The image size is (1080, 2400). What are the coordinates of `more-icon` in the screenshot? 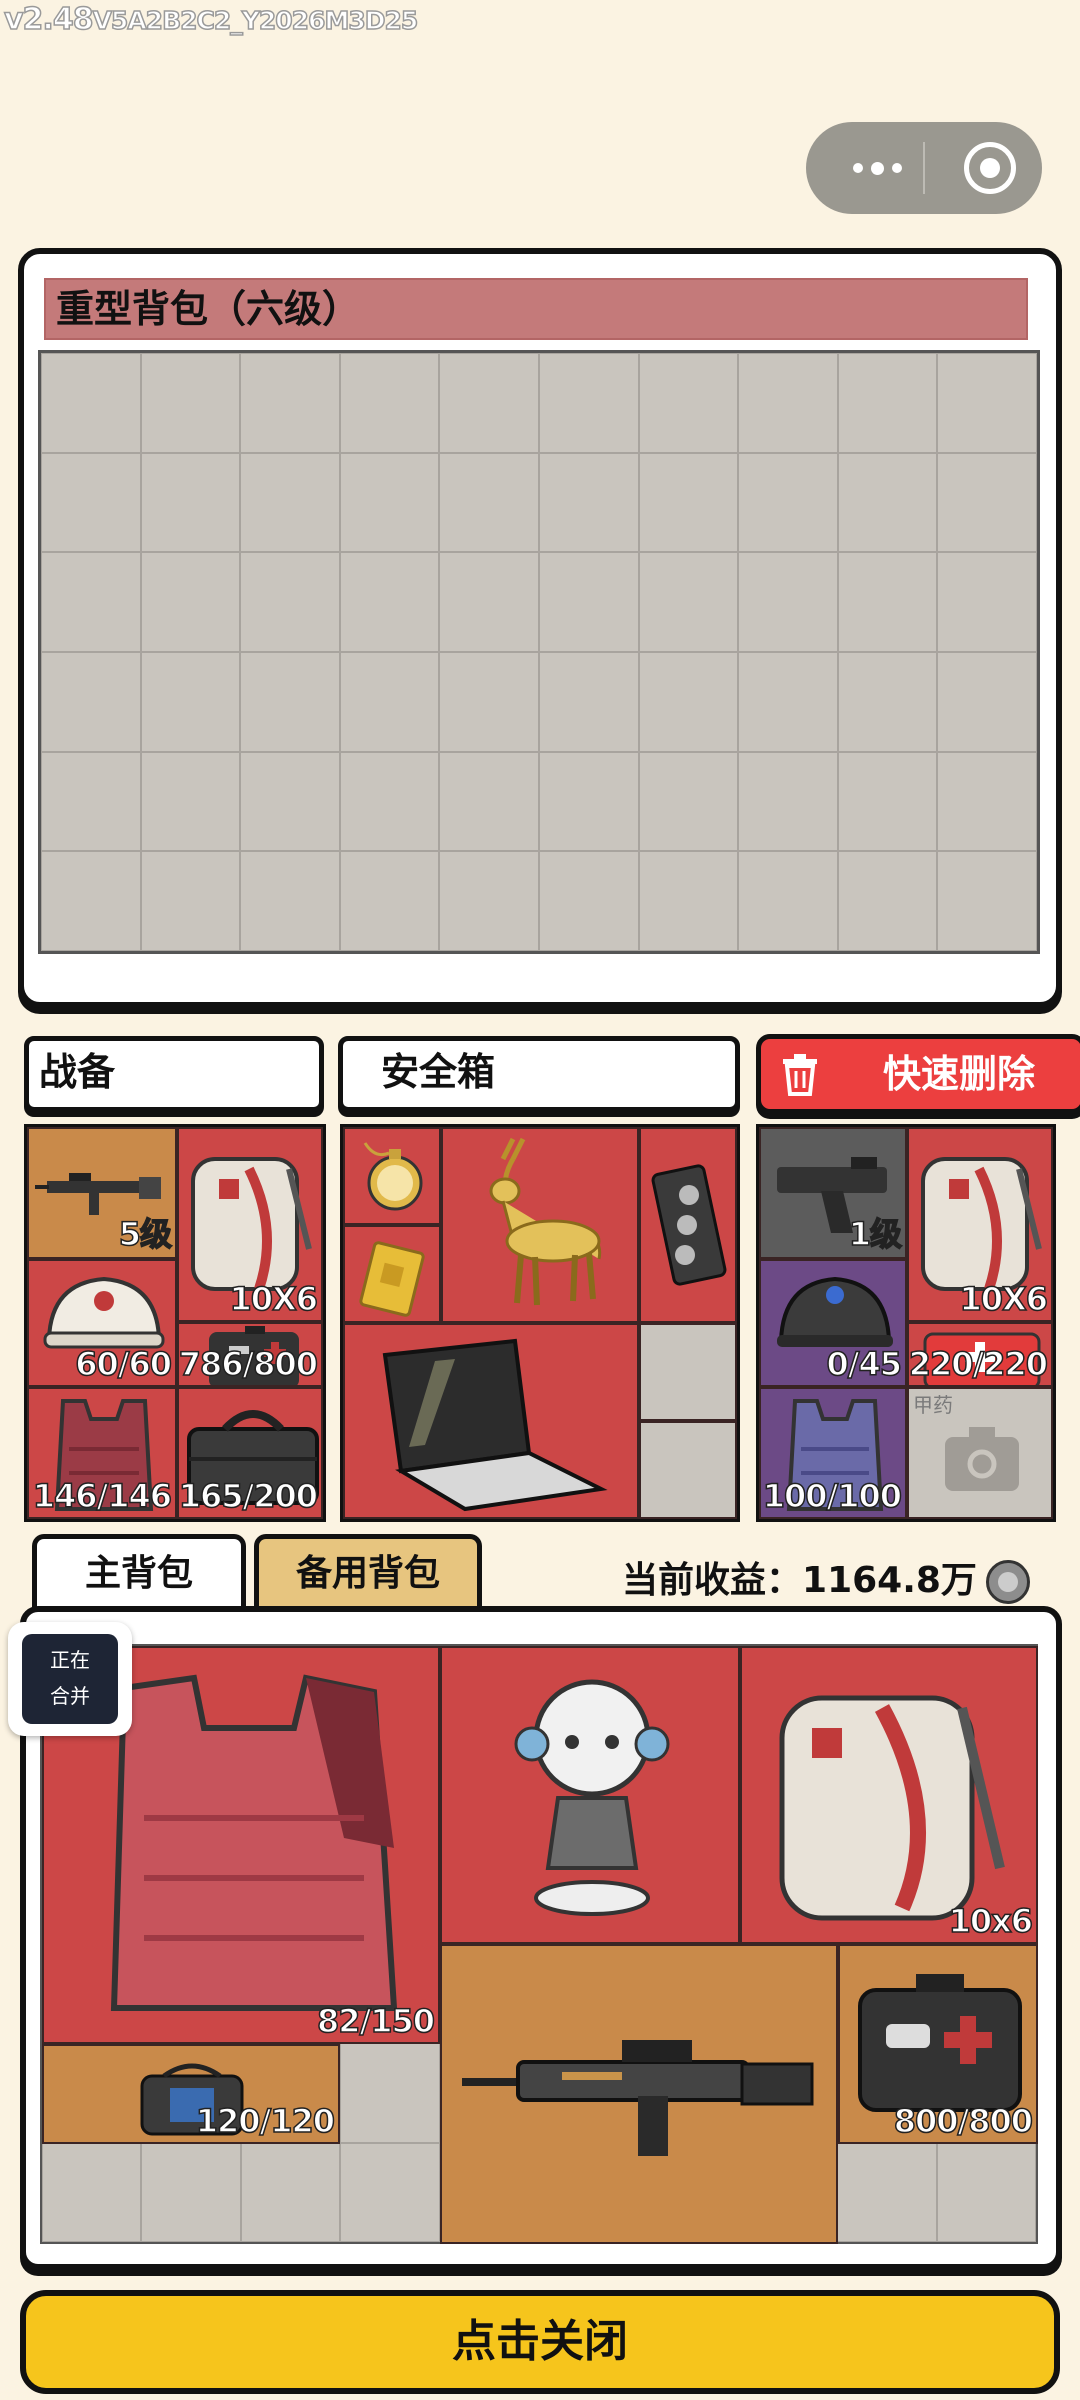 It's located at (877, 168).